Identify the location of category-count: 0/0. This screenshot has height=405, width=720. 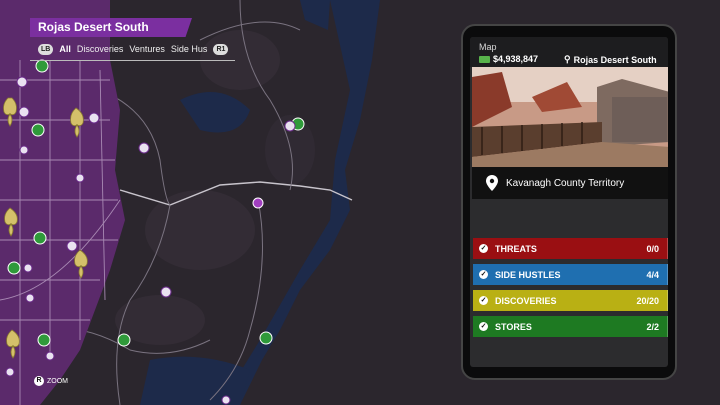
(652, 248).